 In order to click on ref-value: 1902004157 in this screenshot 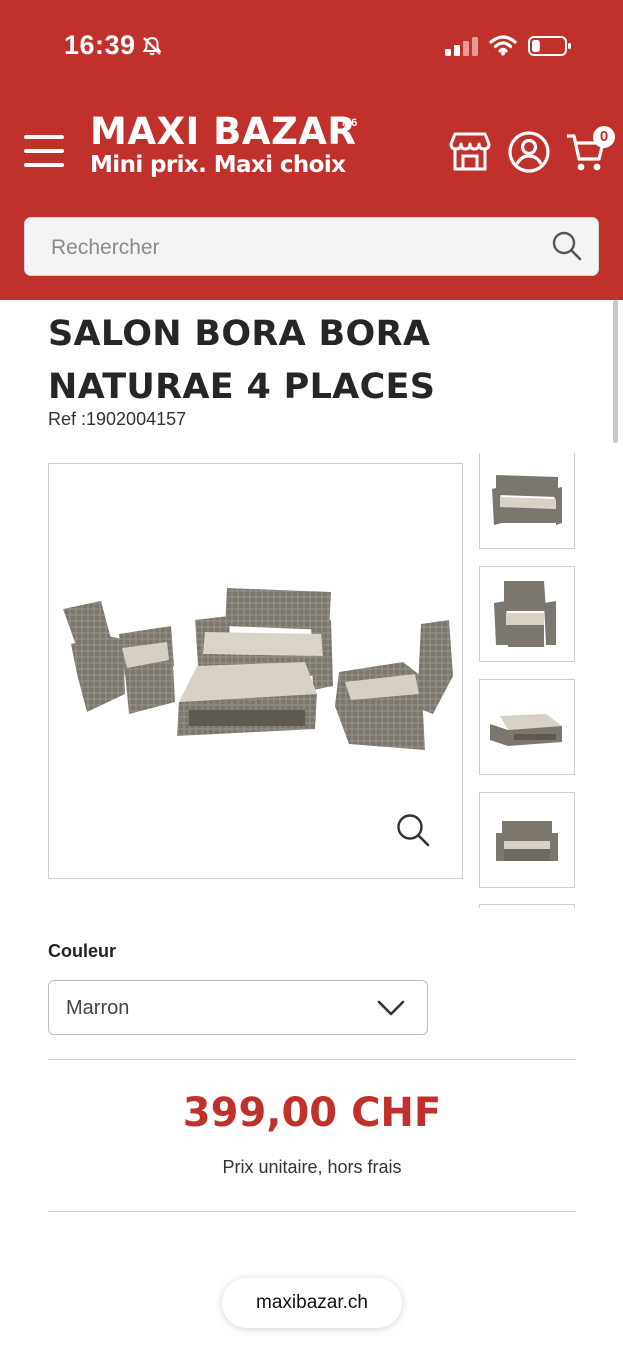, I will do `click(136, 419)`.